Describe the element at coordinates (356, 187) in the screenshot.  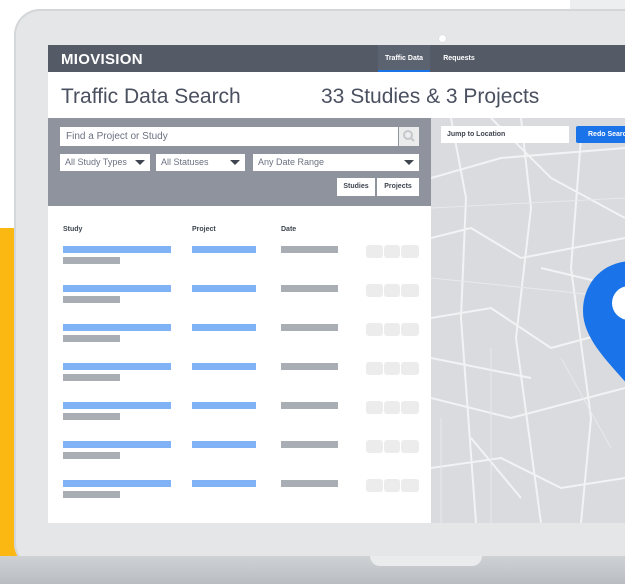
I see `toggle-studies: Studies` at that location.